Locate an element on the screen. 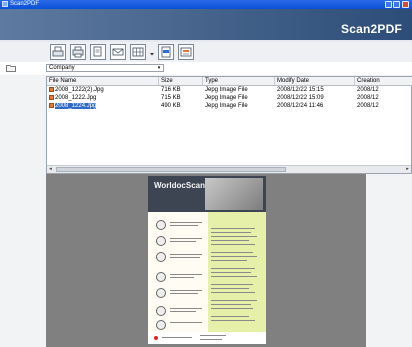  file-modified: 2008/12/22 15:15 is located at coordinates (300, 90).